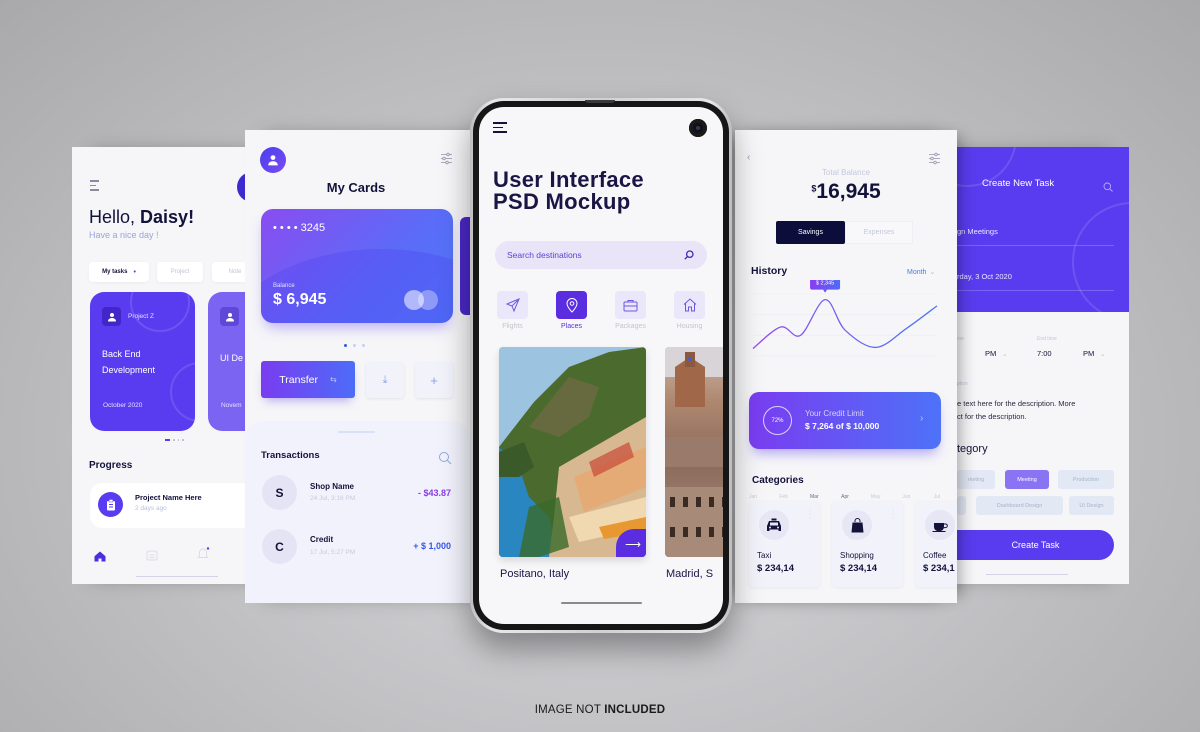 The width and height of the screenshot is (1200, 732). What do you see at coordinates (635, 710) in the screenshot?
I see `caption-bold: INCLUDED` at bounding box center [635, 710].